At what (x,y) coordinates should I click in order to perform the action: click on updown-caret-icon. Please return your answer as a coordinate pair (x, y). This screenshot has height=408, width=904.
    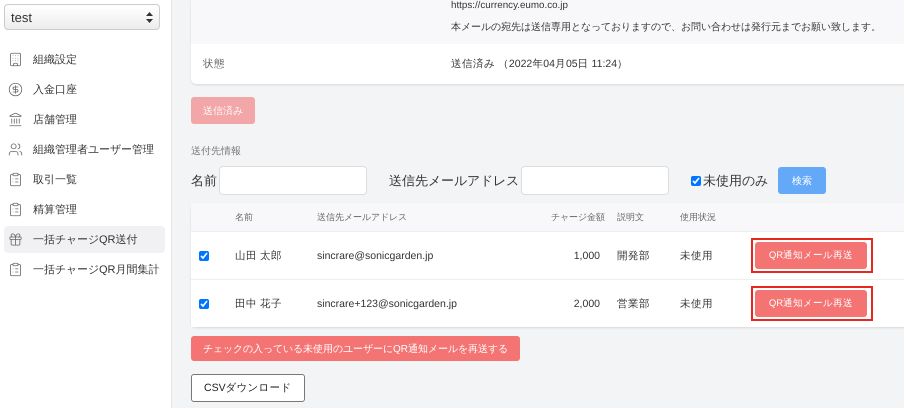
    Looking at the image, I should click on (149, 17).